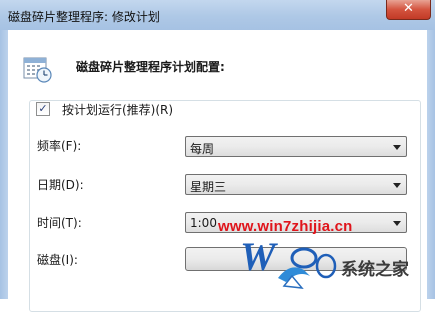  What do you see at coordinates (59, 223) in the screenshot?
I see `time-label: 时间(T):` at bounding box center [59, 223].